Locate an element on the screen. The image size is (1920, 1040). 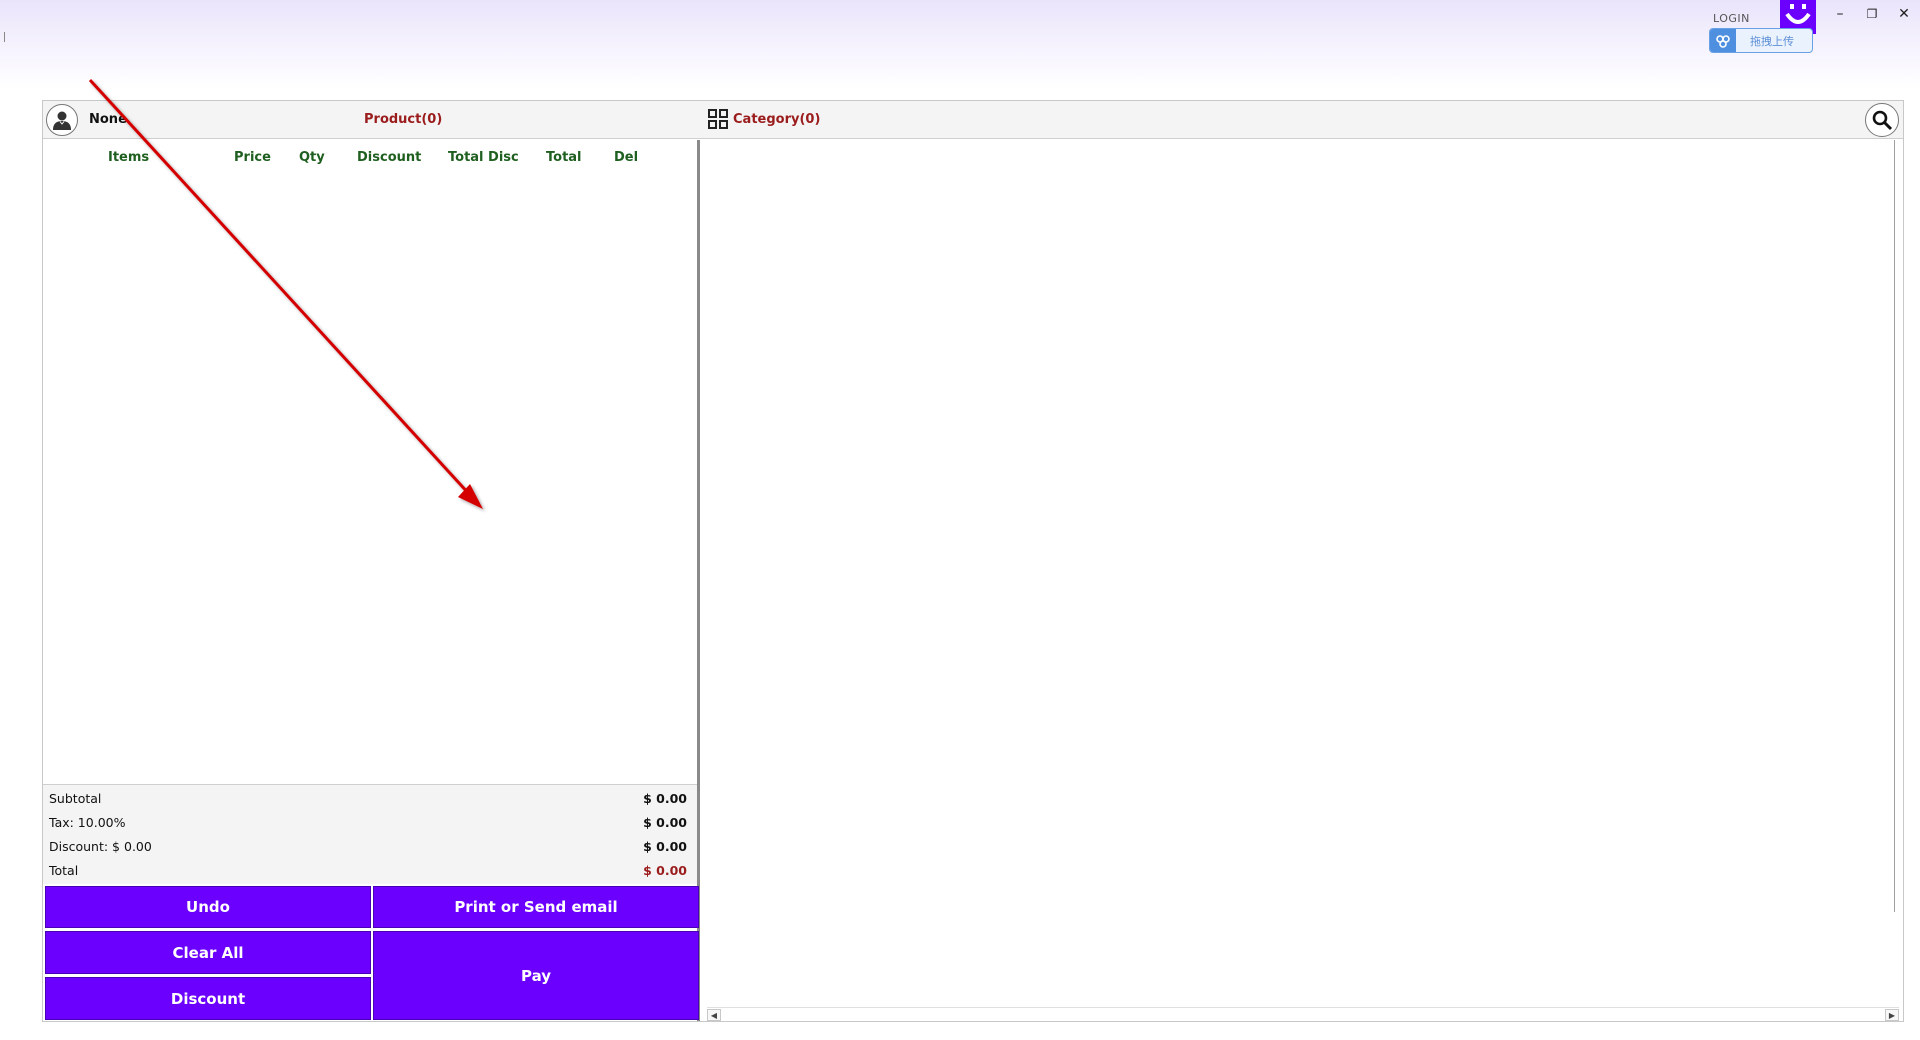
customer-avatar-button is located at coordinates (62, 120).